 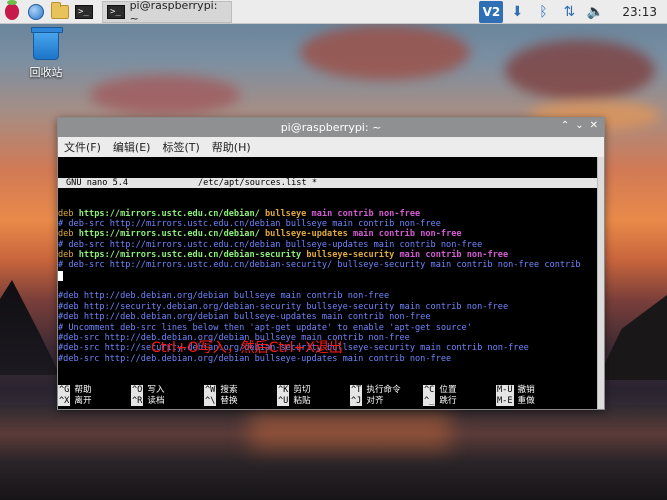 What do you see at coordinates (350, 430) in the screenshot?
I see `wallpaper-reflection` at bounding box center [350, 430].